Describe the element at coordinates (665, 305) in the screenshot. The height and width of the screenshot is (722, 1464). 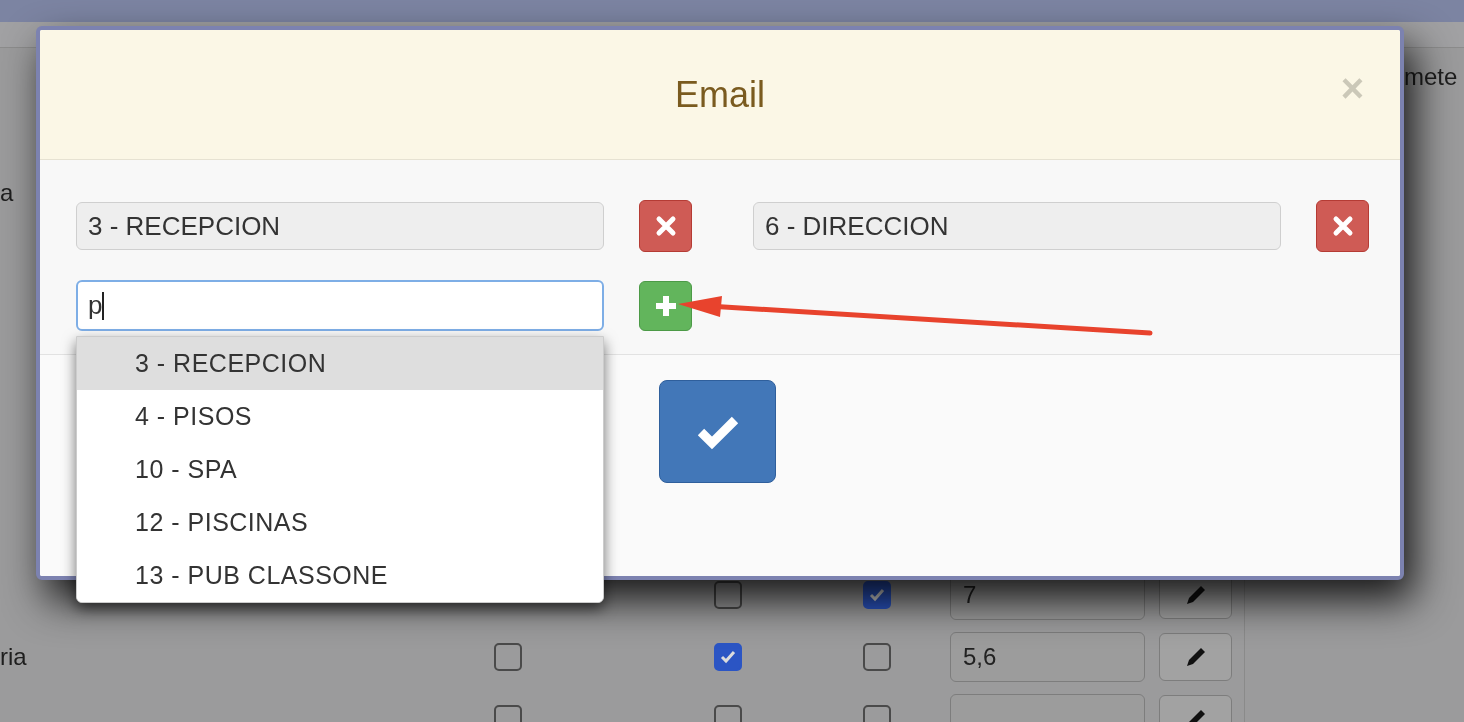
I see `add-button` at that location.